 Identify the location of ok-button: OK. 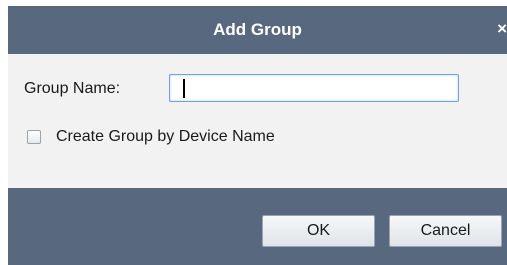
(318, 231).